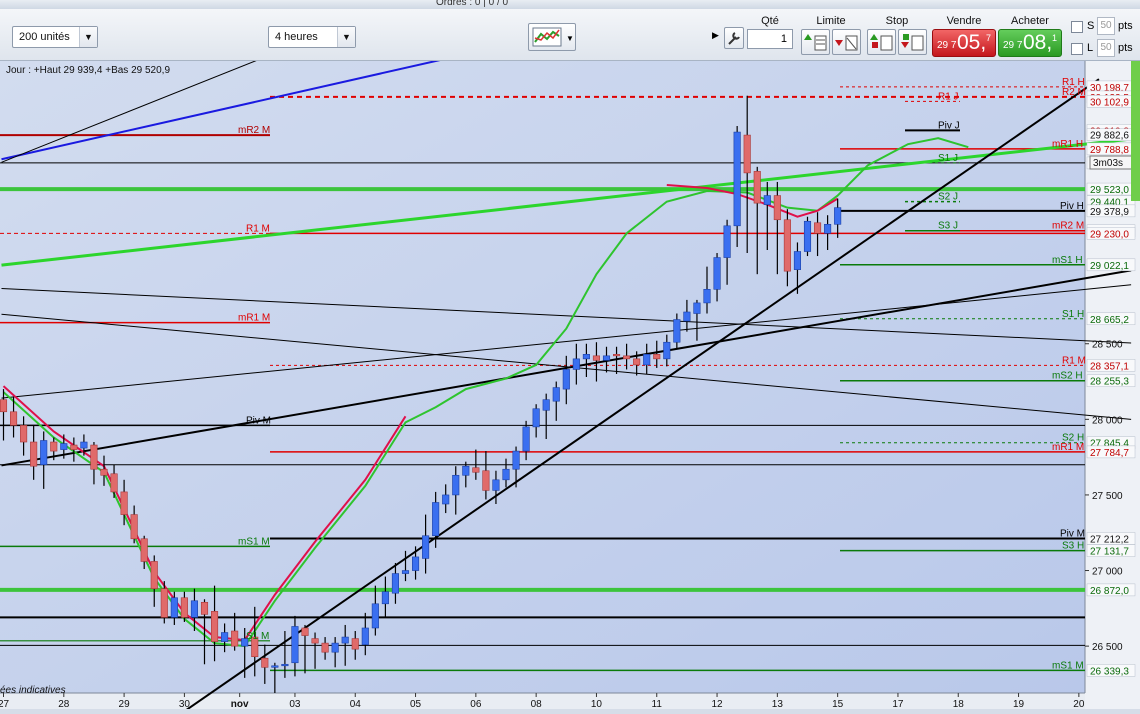  Describe the element at coordinates (254, 318) in the screenshot. I see `pivot-level-label: mR1 M` at that location.